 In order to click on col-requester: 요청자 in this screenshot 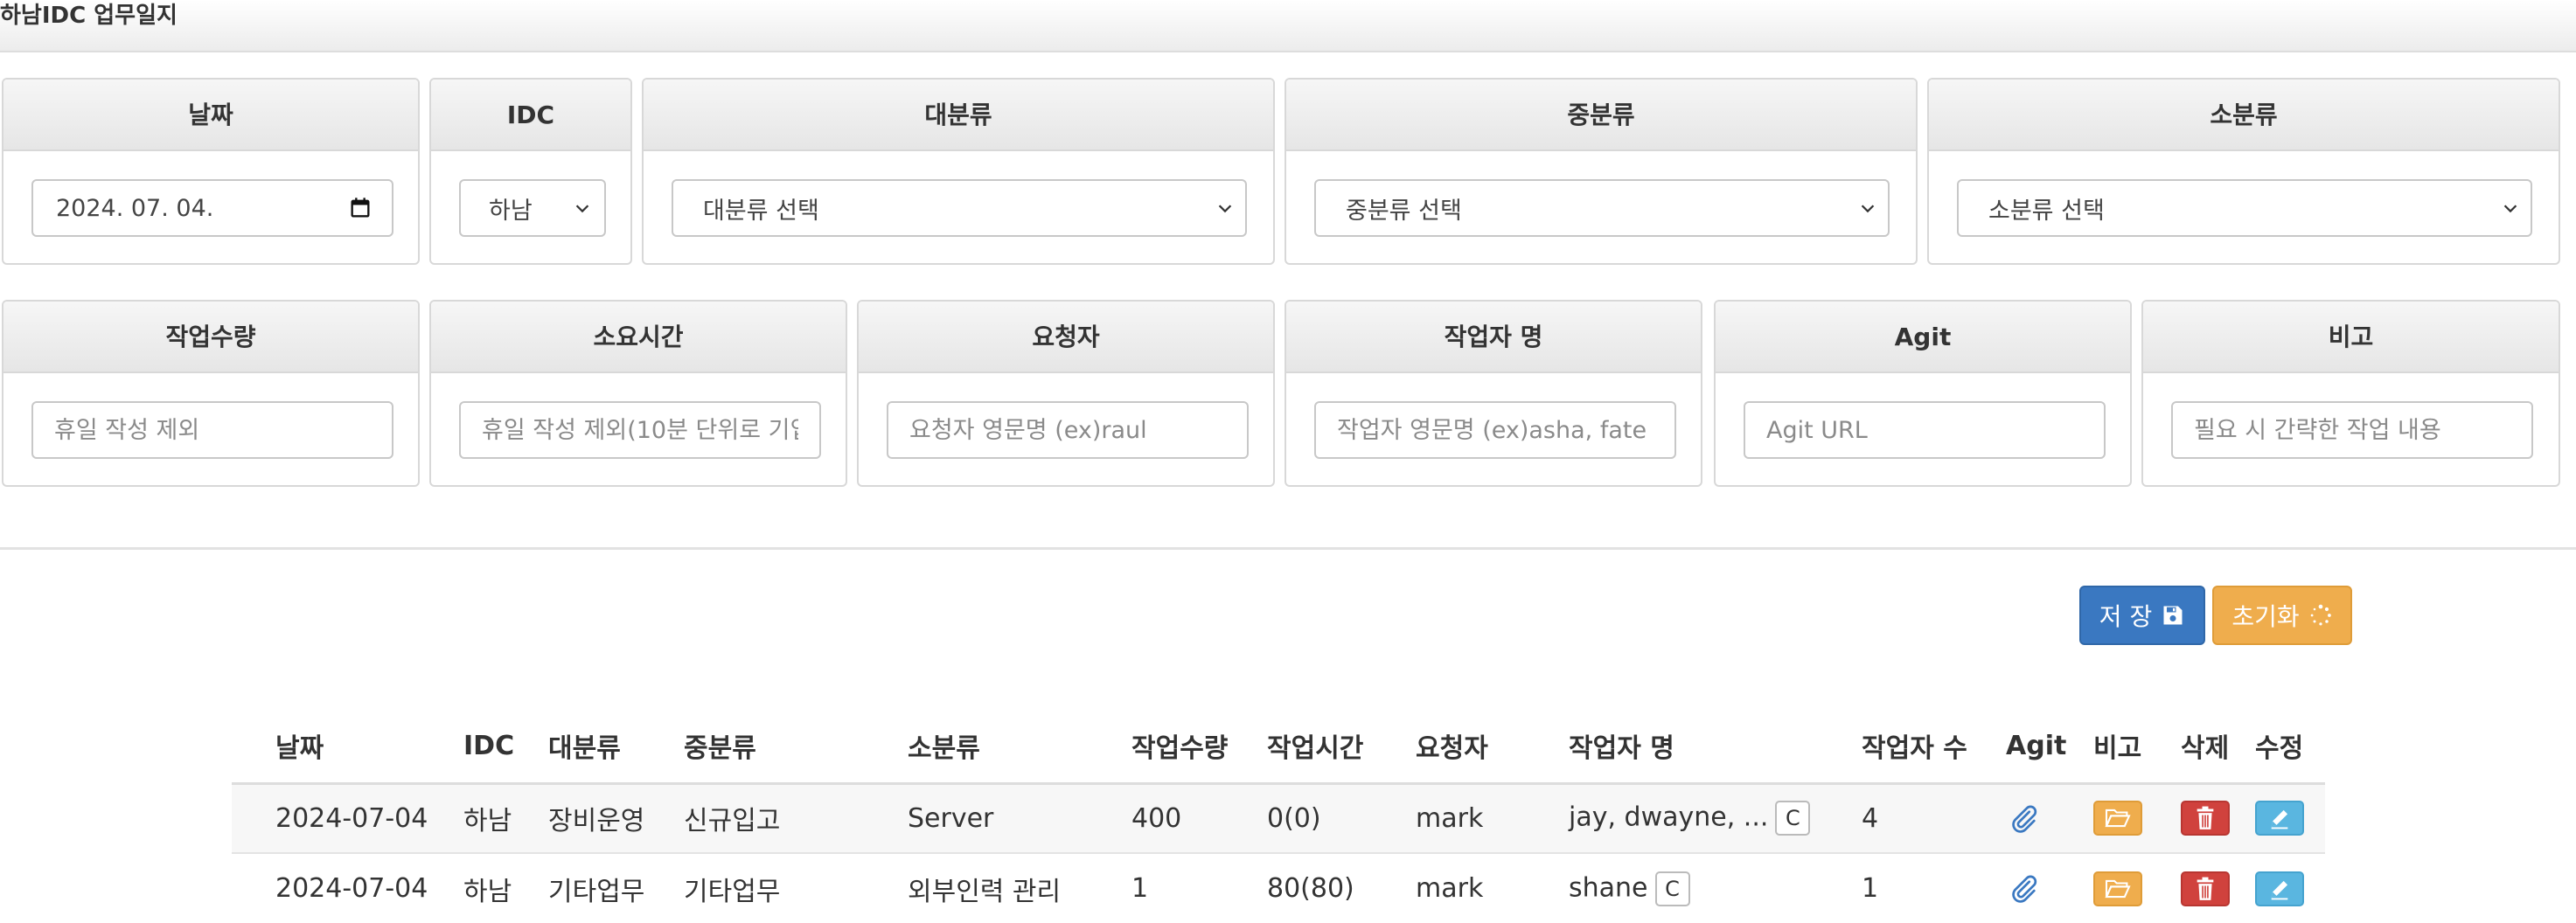, I will do `click(1492, 747)`.